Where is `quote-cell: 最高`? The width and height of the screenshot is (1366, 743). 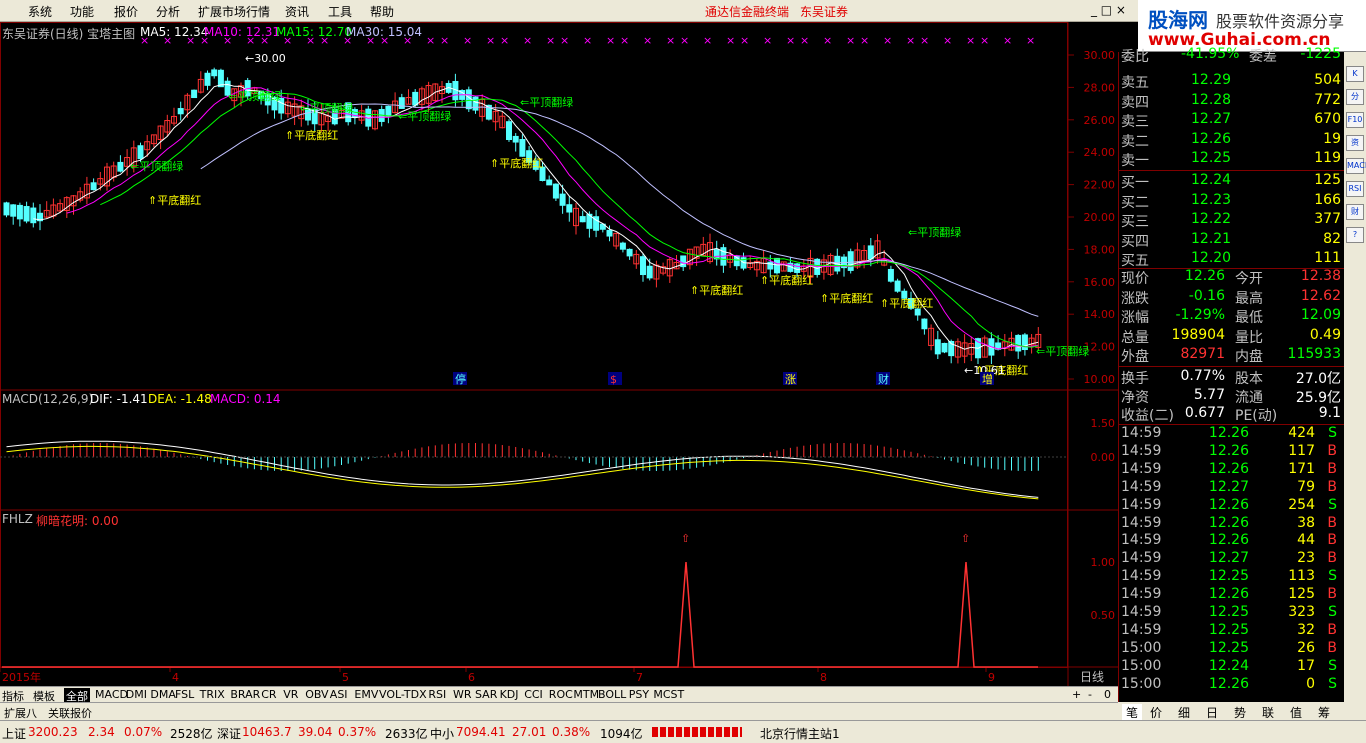 quote-cell: 最高 is located at coordinates (1249, 298).